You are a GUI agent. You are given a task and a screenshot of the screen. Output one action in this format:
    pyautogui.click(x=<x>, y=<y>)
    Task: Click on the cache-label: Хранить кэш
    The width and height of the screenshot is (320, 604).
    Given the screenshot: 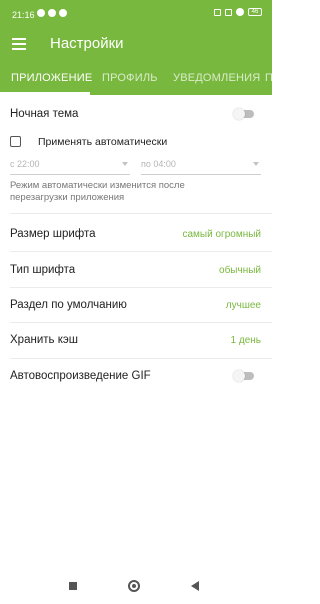 What is the action you would take?
    pyautogui.click(x=44, y=340)
    